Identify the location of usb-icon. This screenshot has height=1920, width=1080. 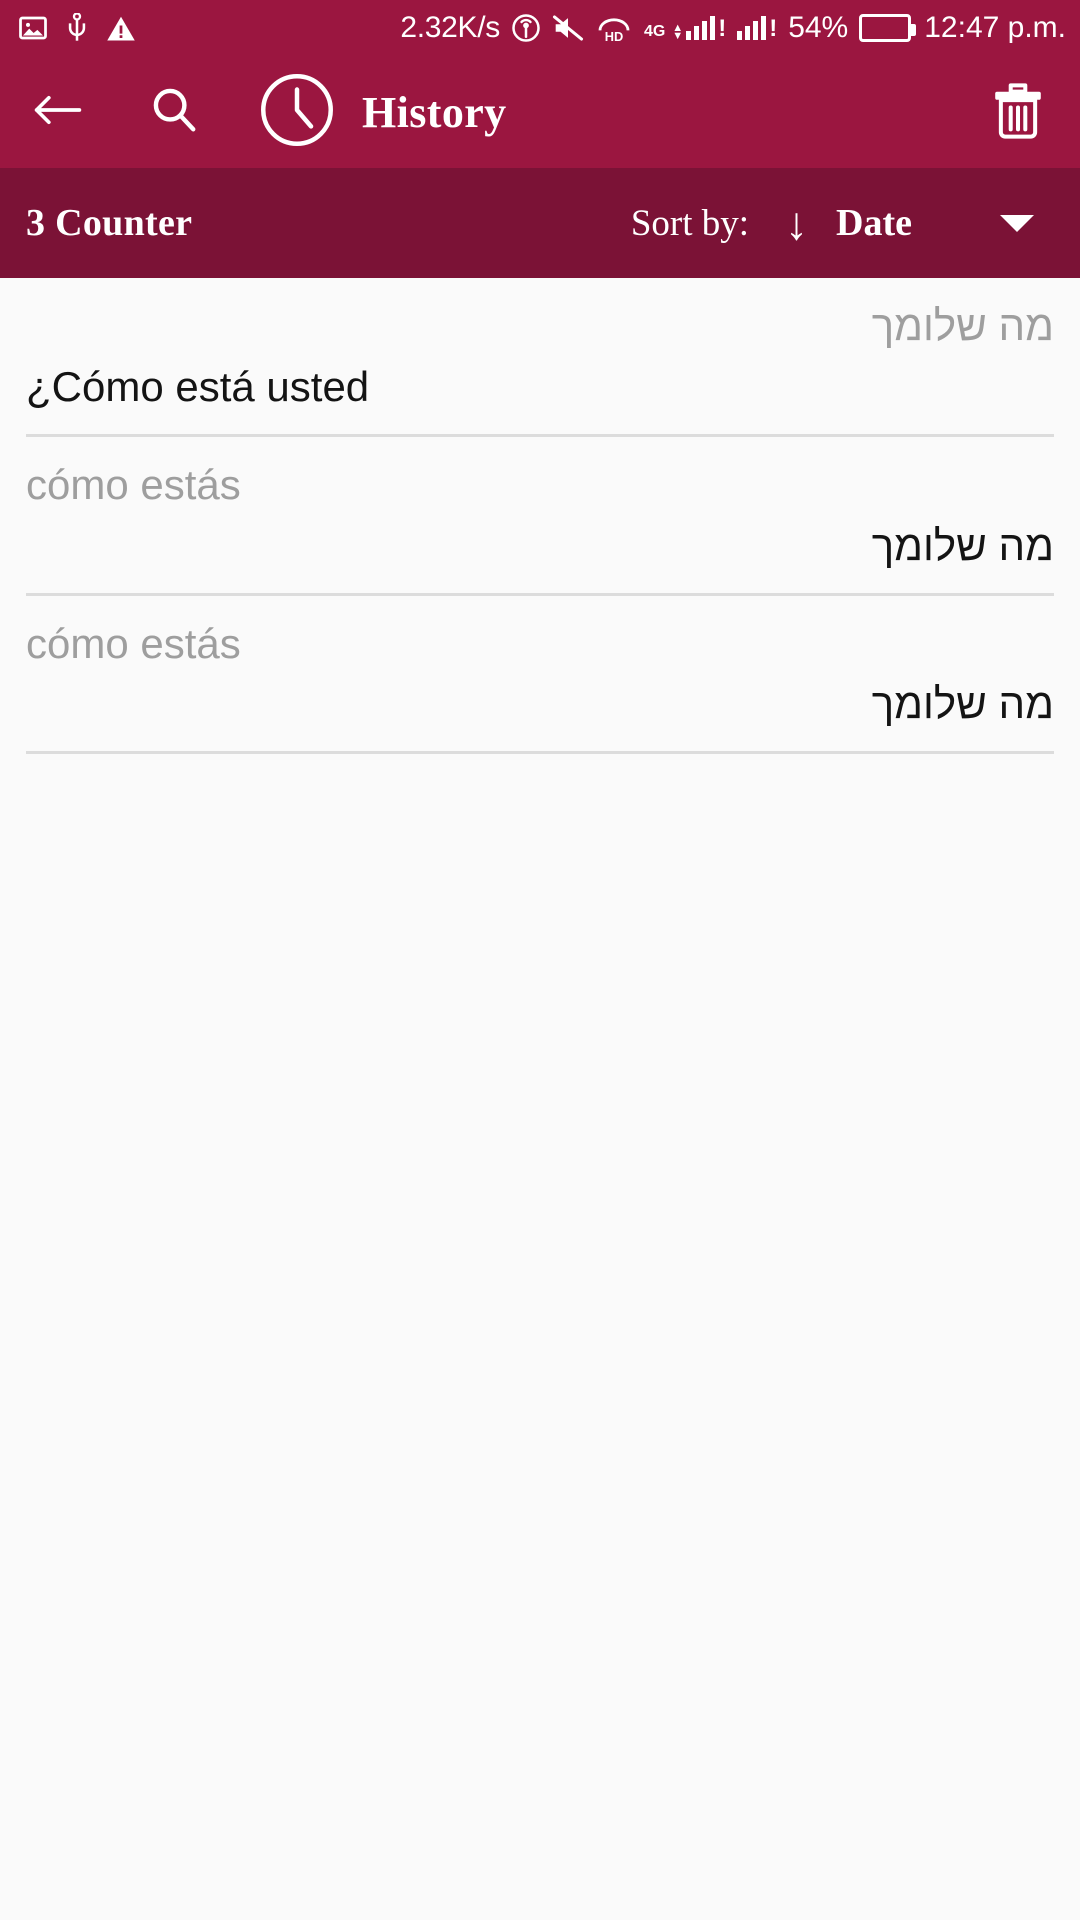
(77, 28).